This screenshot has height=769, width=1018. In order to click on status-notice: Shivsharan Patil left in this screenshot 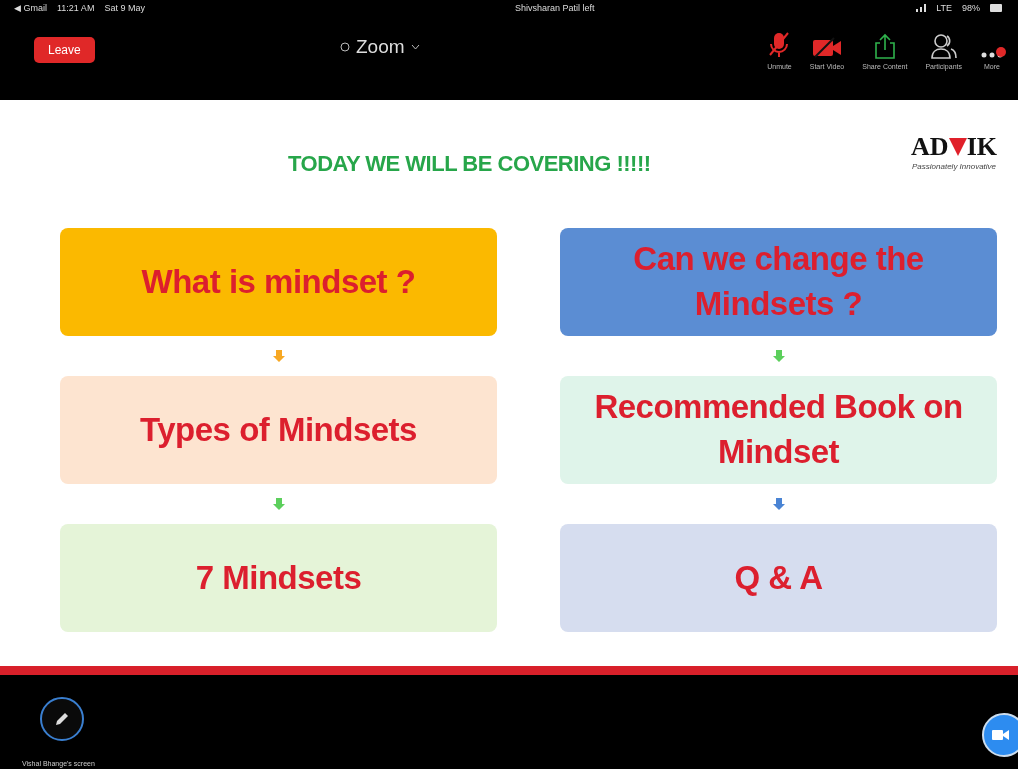, I will do `click(554, 8)`.